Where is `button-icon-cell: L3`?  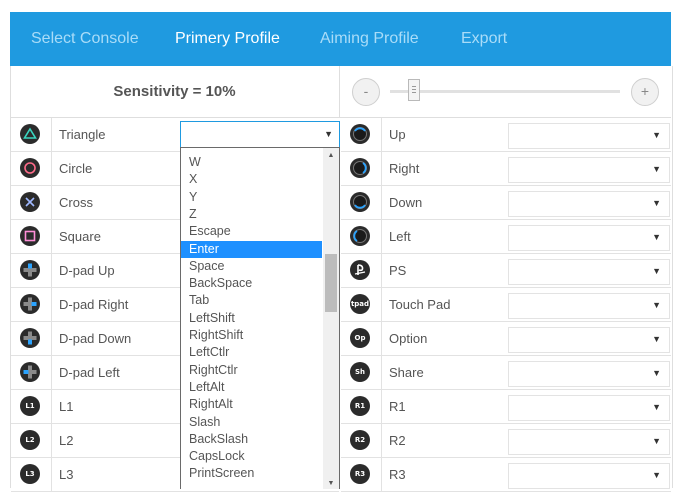
button-icon-cell: L3 is located at coordinates (31, 474).